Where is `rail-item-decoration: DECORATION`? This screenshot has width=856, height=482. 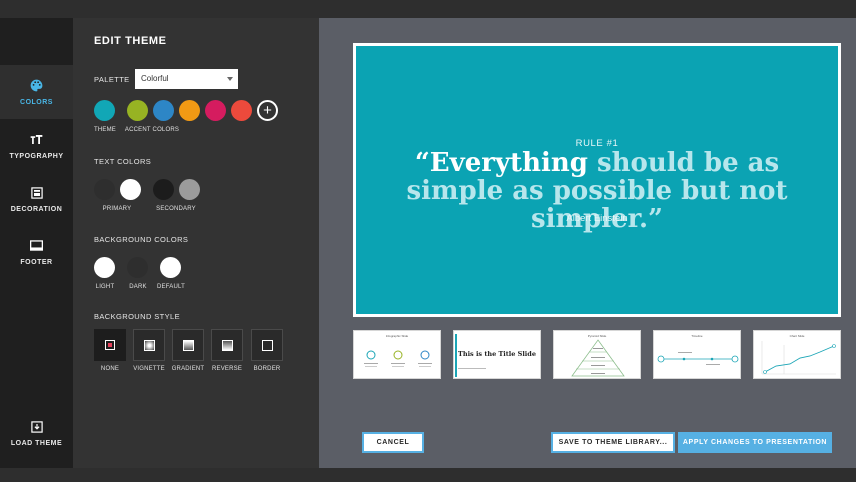
rail-item-decoration: DECORATION is located at coordinates (36, 199).